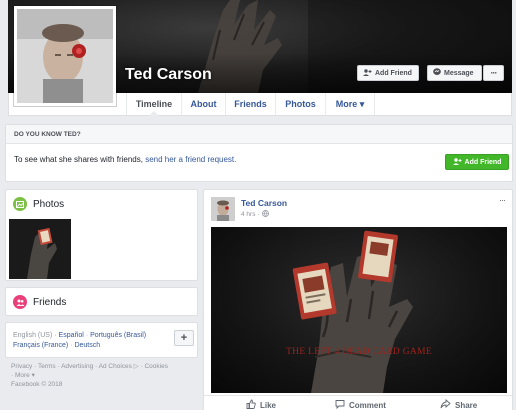 This screenshot has height=410, width=516. I want to click on tab-photos: Photos, so click(300, 104).